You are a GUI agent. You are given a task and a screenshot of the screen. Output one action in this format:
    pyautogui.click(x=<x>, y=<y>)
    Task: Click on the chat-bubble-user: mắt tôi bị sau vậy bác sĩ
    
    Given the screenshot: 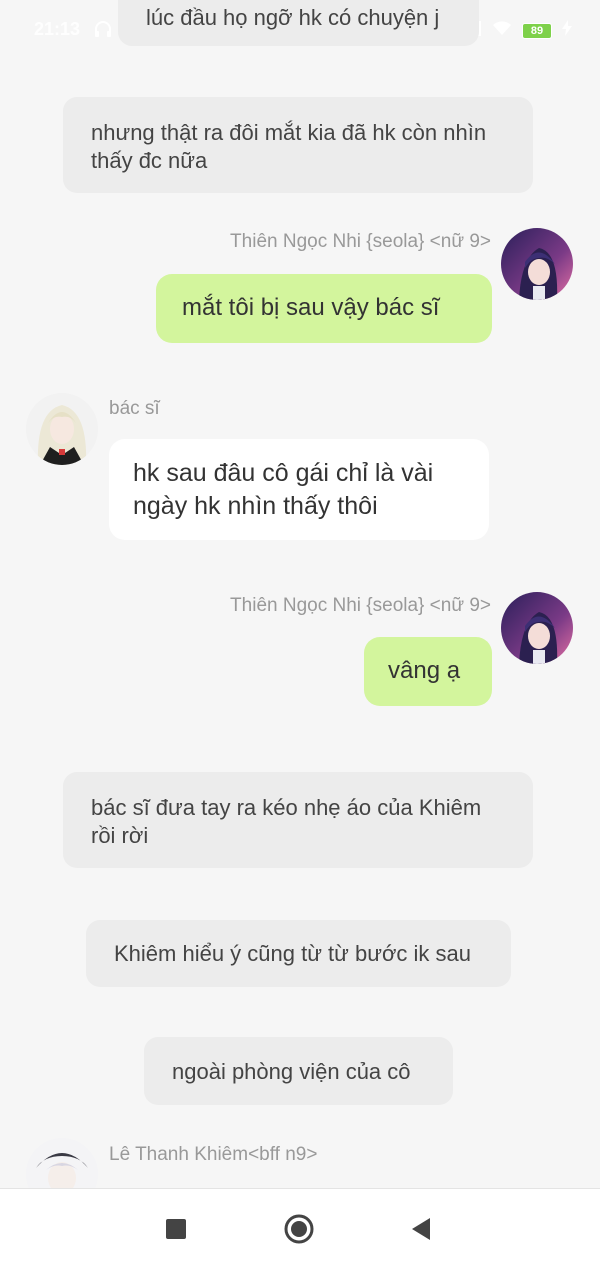 What is the action you would take?
    pyautogui.click(x=324, y=308)
    